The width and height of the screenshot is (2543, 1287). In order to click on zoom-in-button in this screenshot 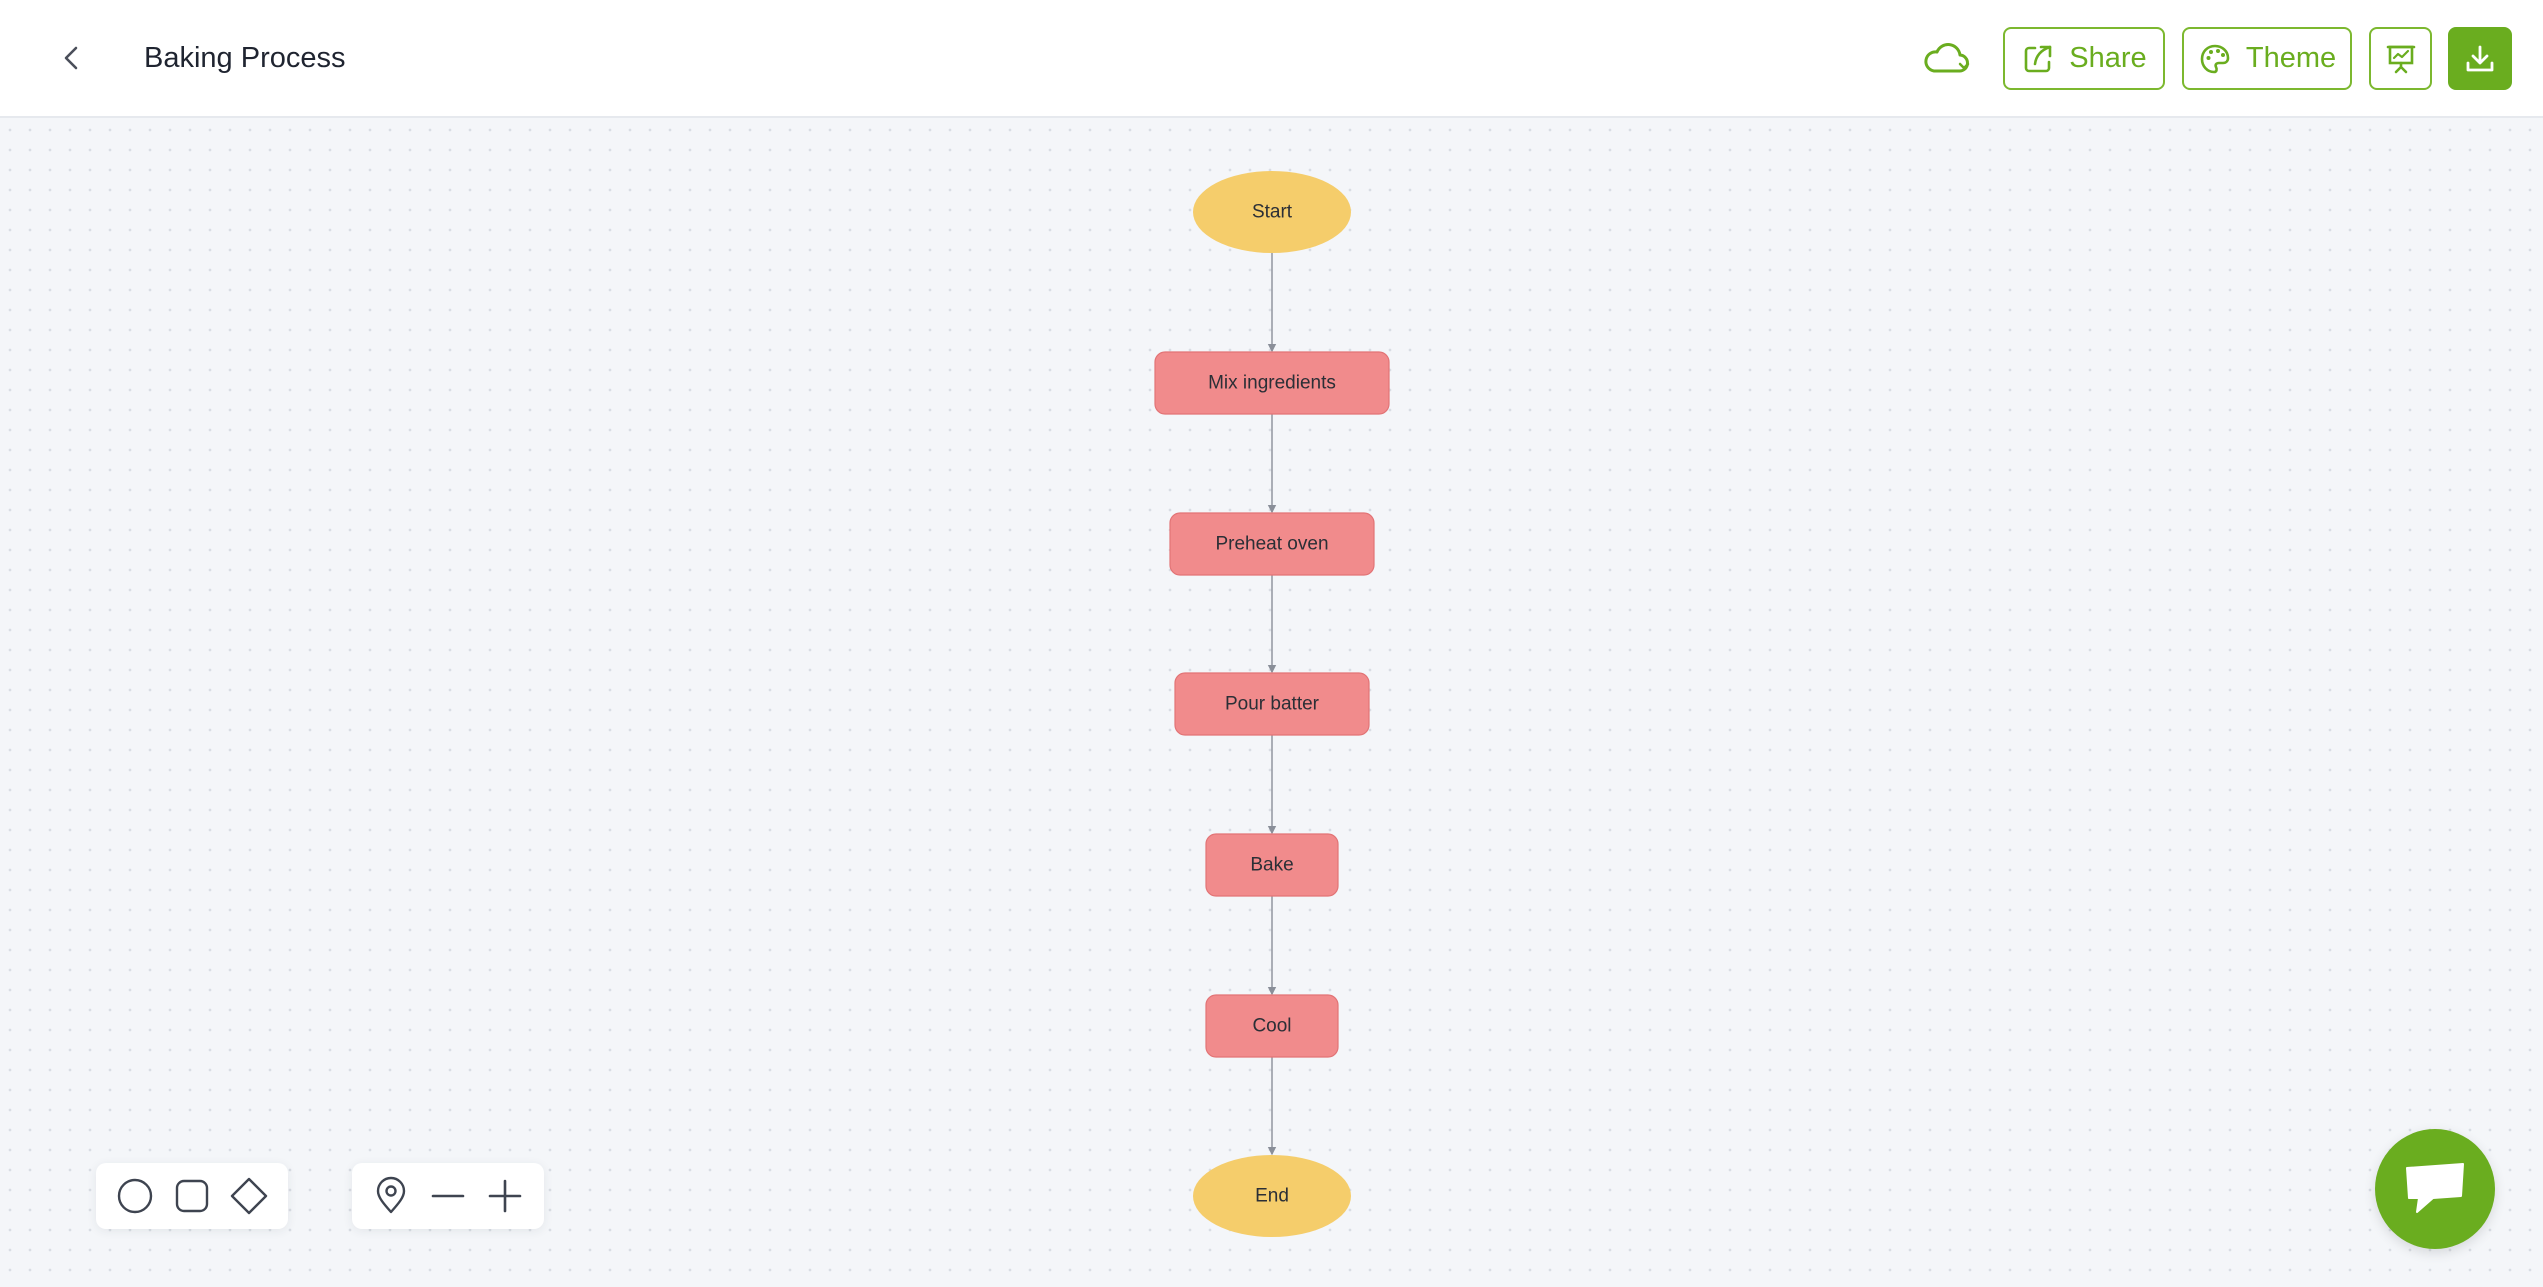, I will do `click(505, 1196)`.